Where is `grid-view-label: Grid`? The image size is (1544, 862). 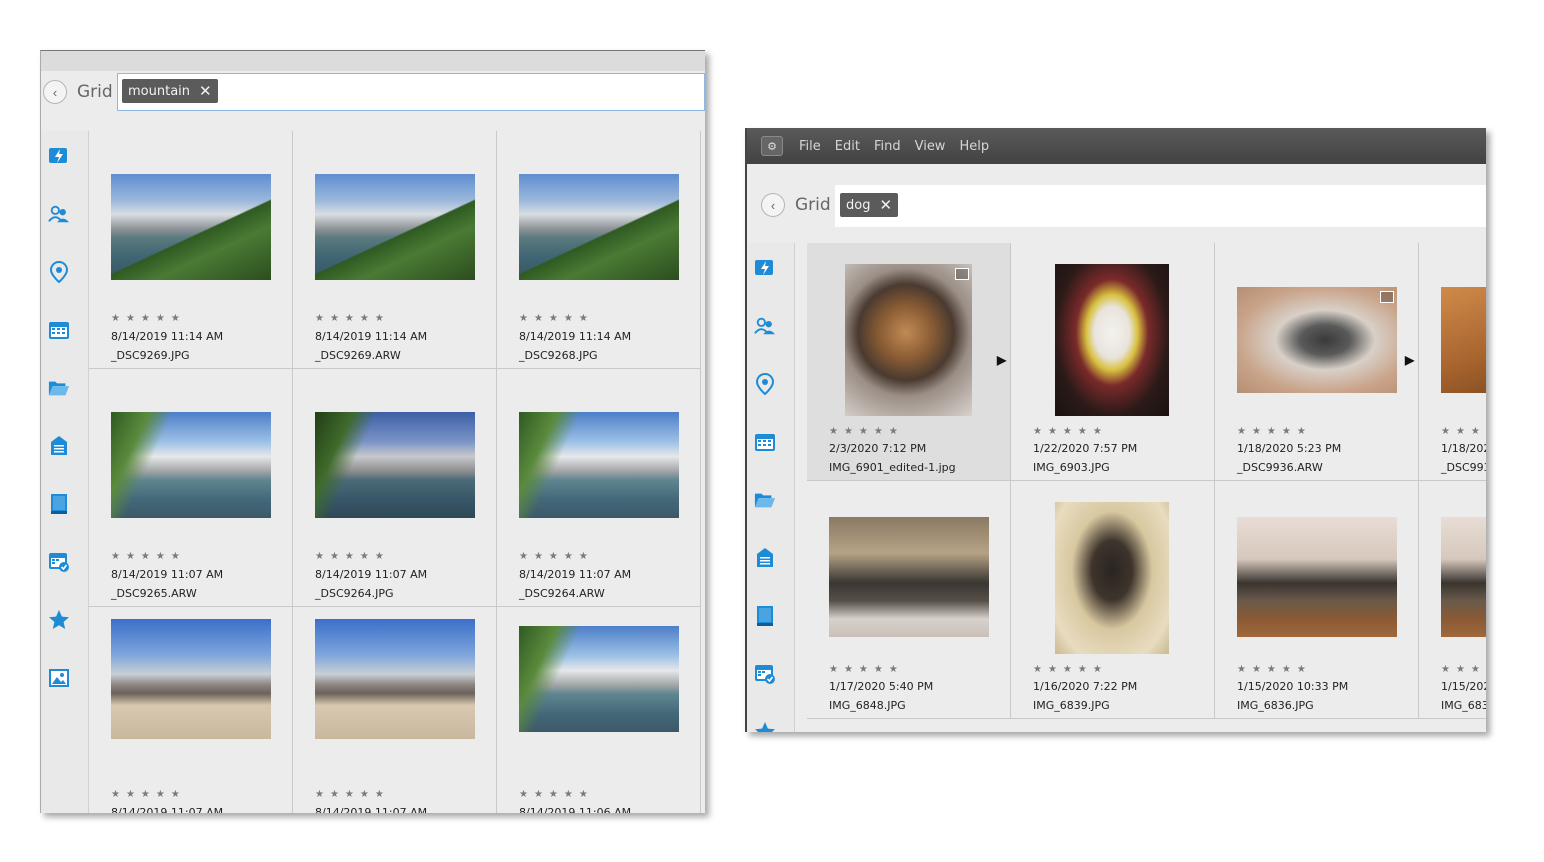
grid-view-label: Grid is located at coordinates (813, 205).